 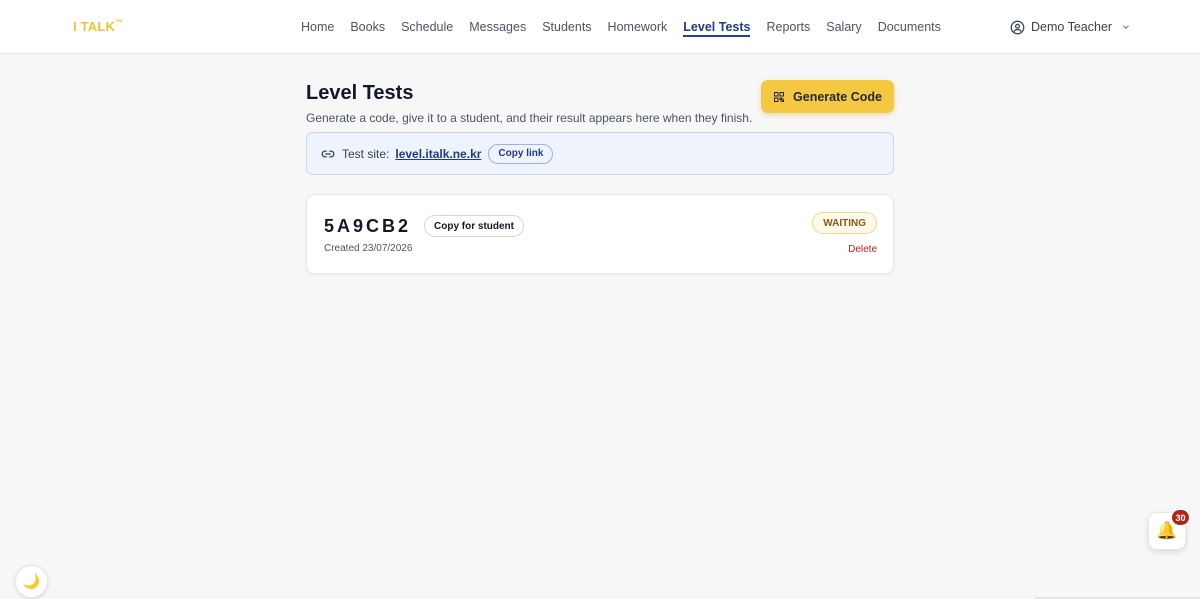 I want to click on test-site-banner: Test site: level.italk.ne.kr Copy link, so click(x=600, y=153).